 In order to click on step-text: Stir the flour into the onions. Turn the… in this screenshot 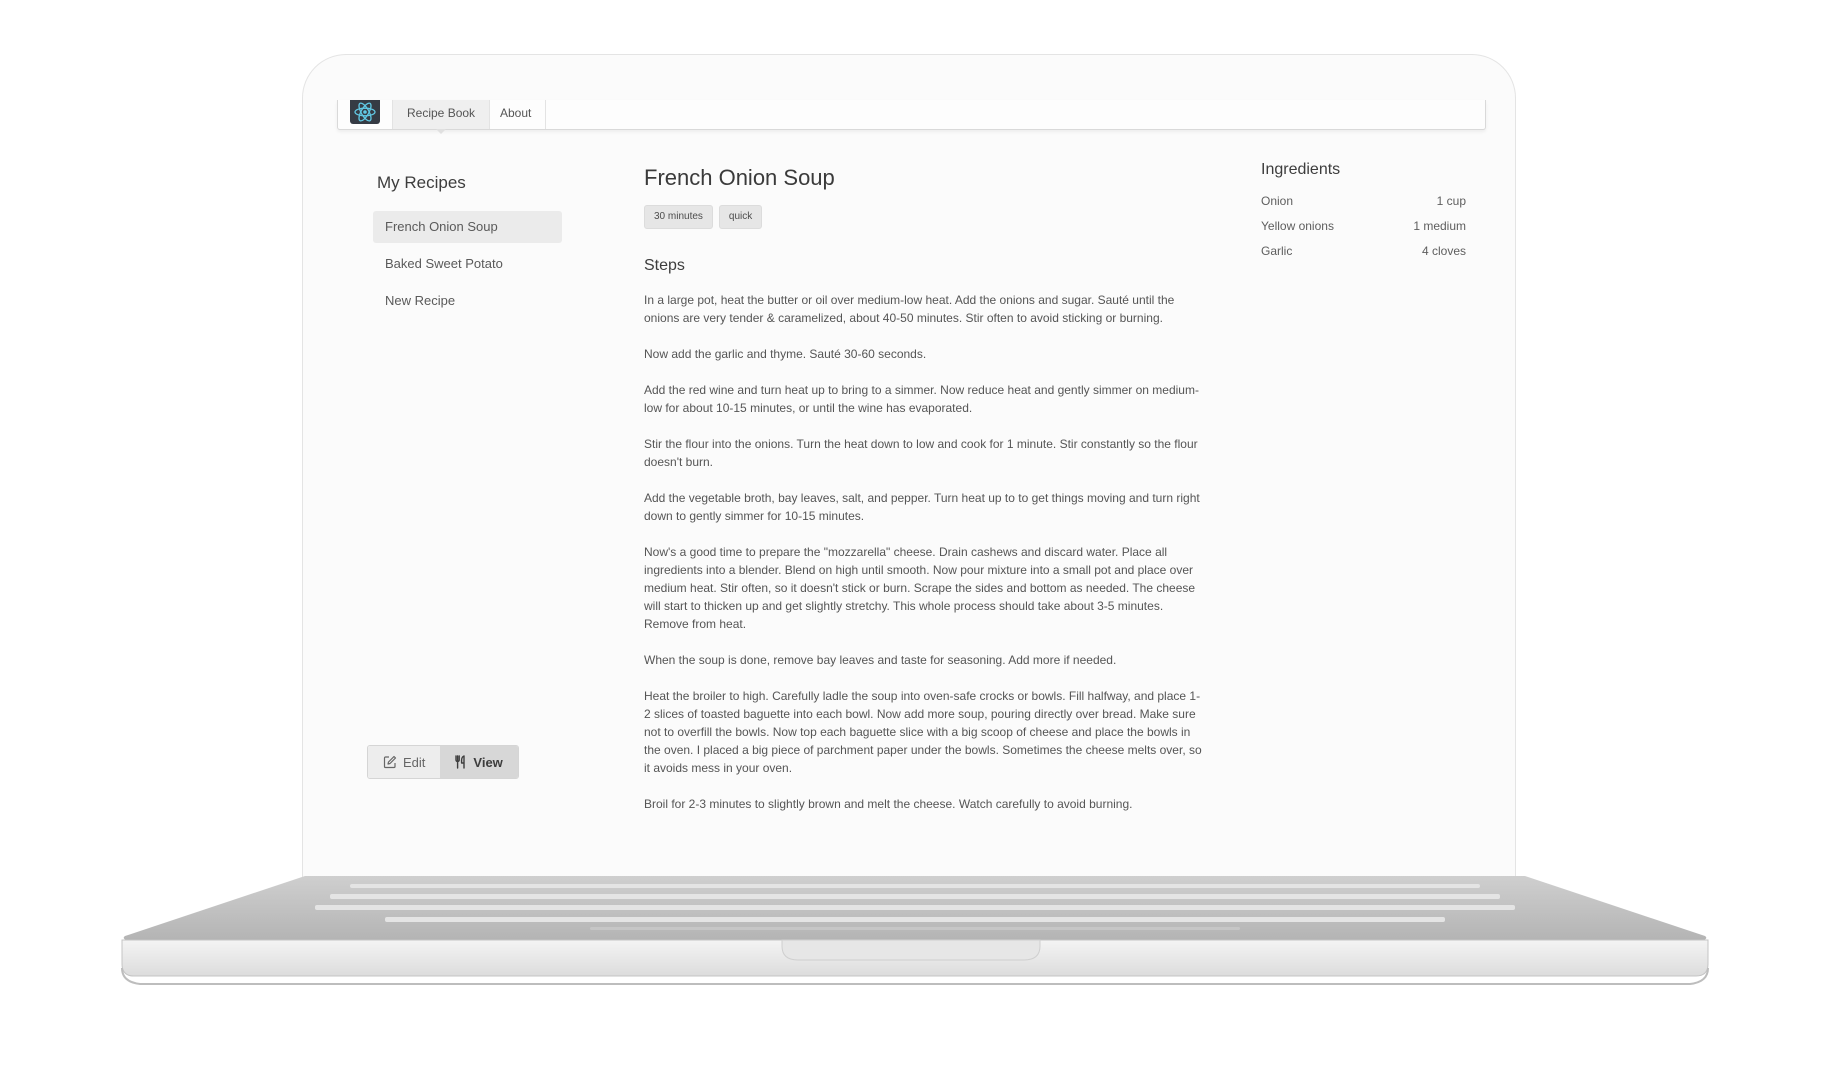, I will do `click(921, 453)`.